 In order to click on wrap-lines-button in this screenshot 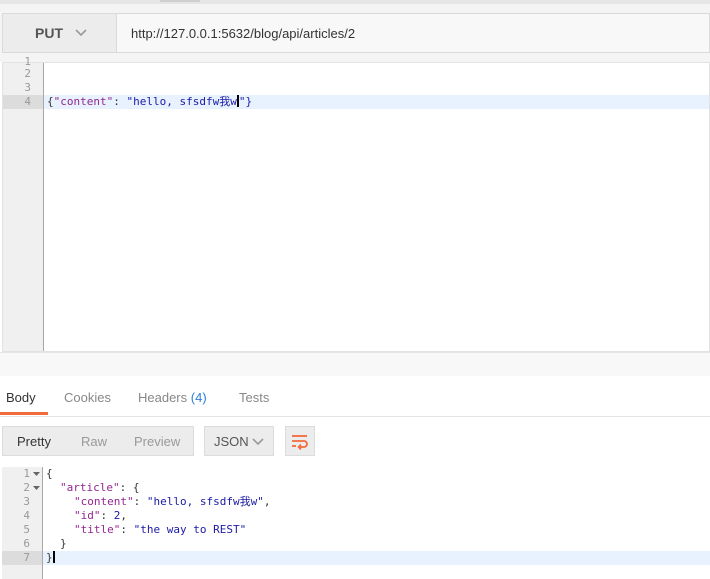, I will do `click(300, 441)`.